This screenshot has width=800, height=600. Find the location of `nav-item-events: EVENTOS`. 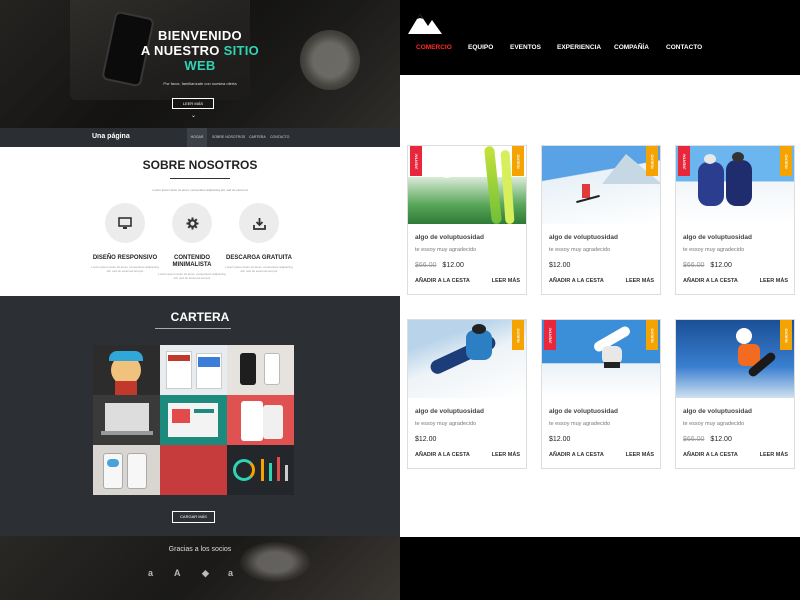

nav-item-events: EVENTOS is located at coordinates (525, 47).